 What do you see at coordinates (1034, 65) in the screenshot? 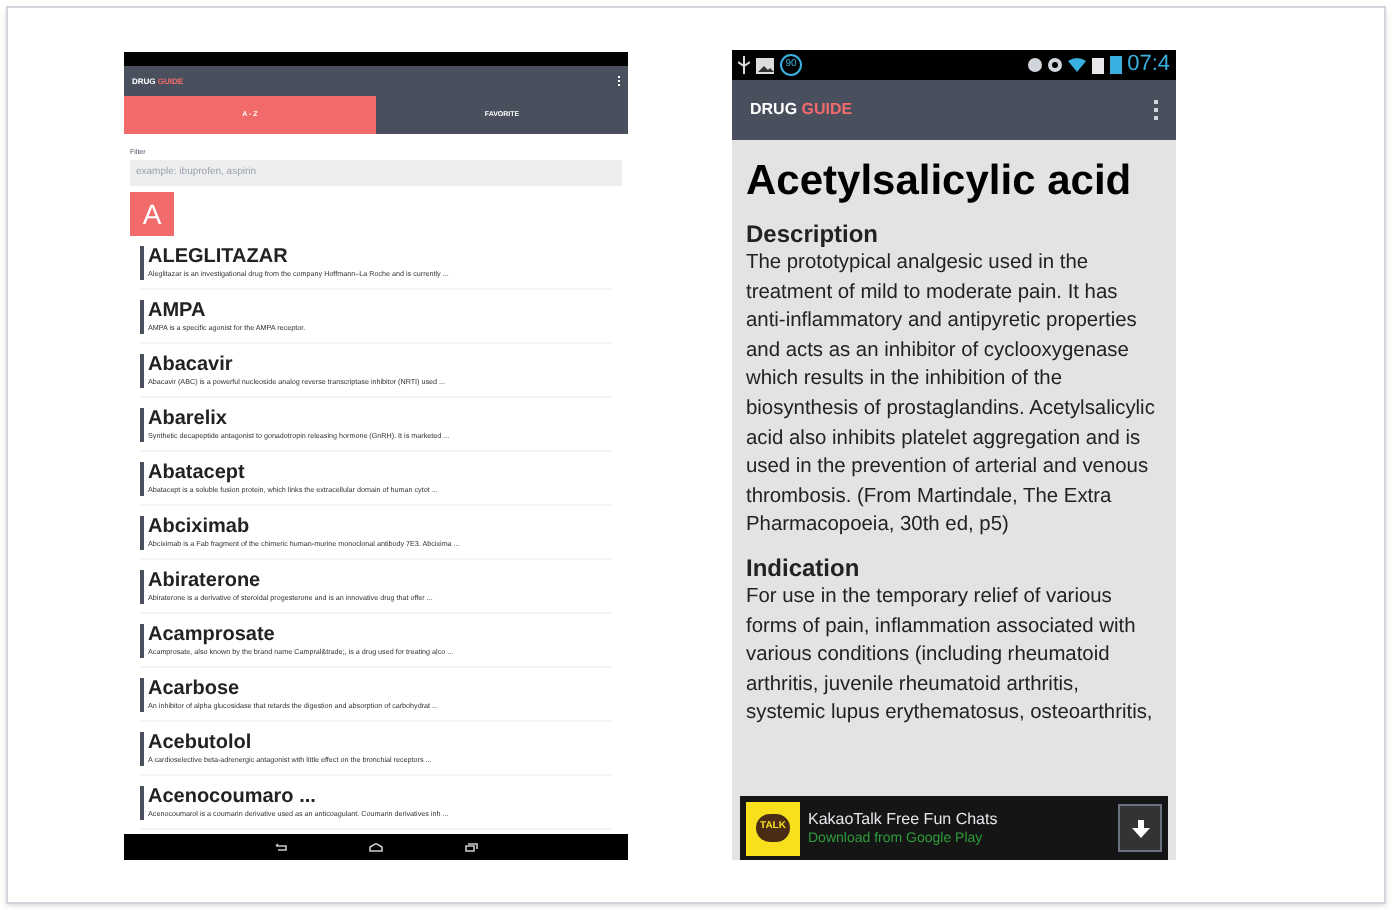
I see `alarm-icon` at bounding box center [1034, 65].